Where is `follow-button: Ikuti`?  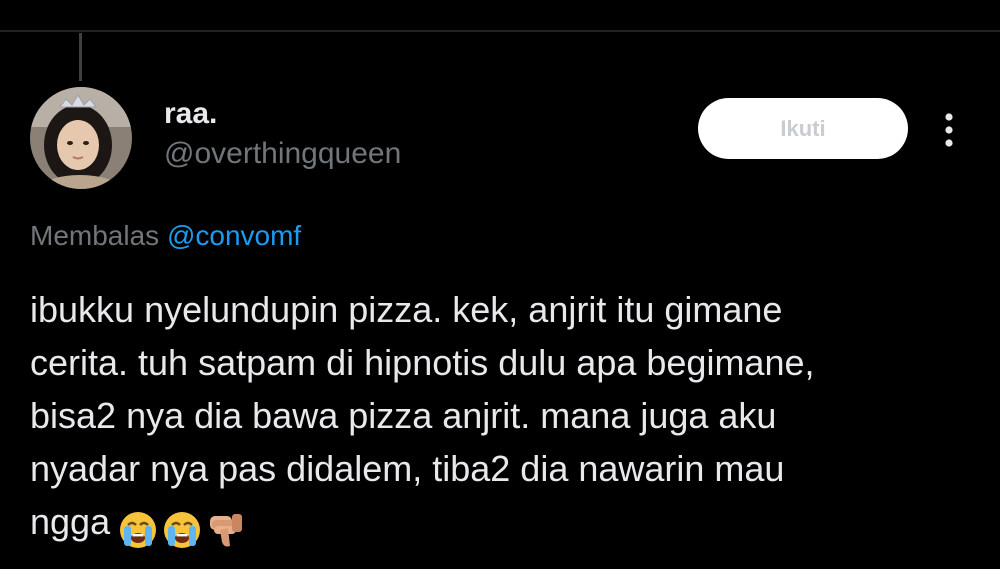
follow-button: Ikuti is located at coordinates (803, 128).